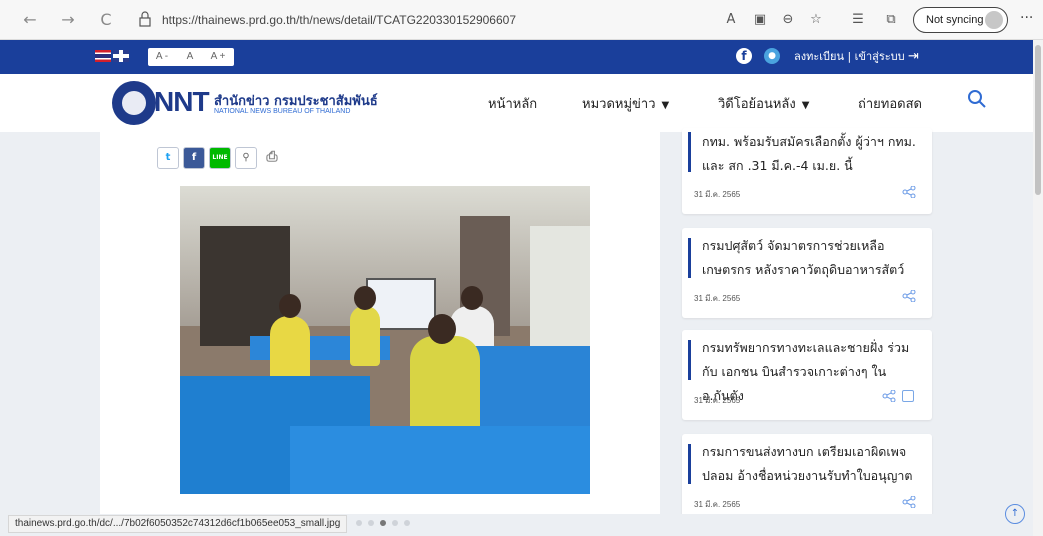 The width and height of the screenshot is (1043, 536). Describe the element at coordinates (977, 99) in the screenshot. I see `search-icon` at that location.